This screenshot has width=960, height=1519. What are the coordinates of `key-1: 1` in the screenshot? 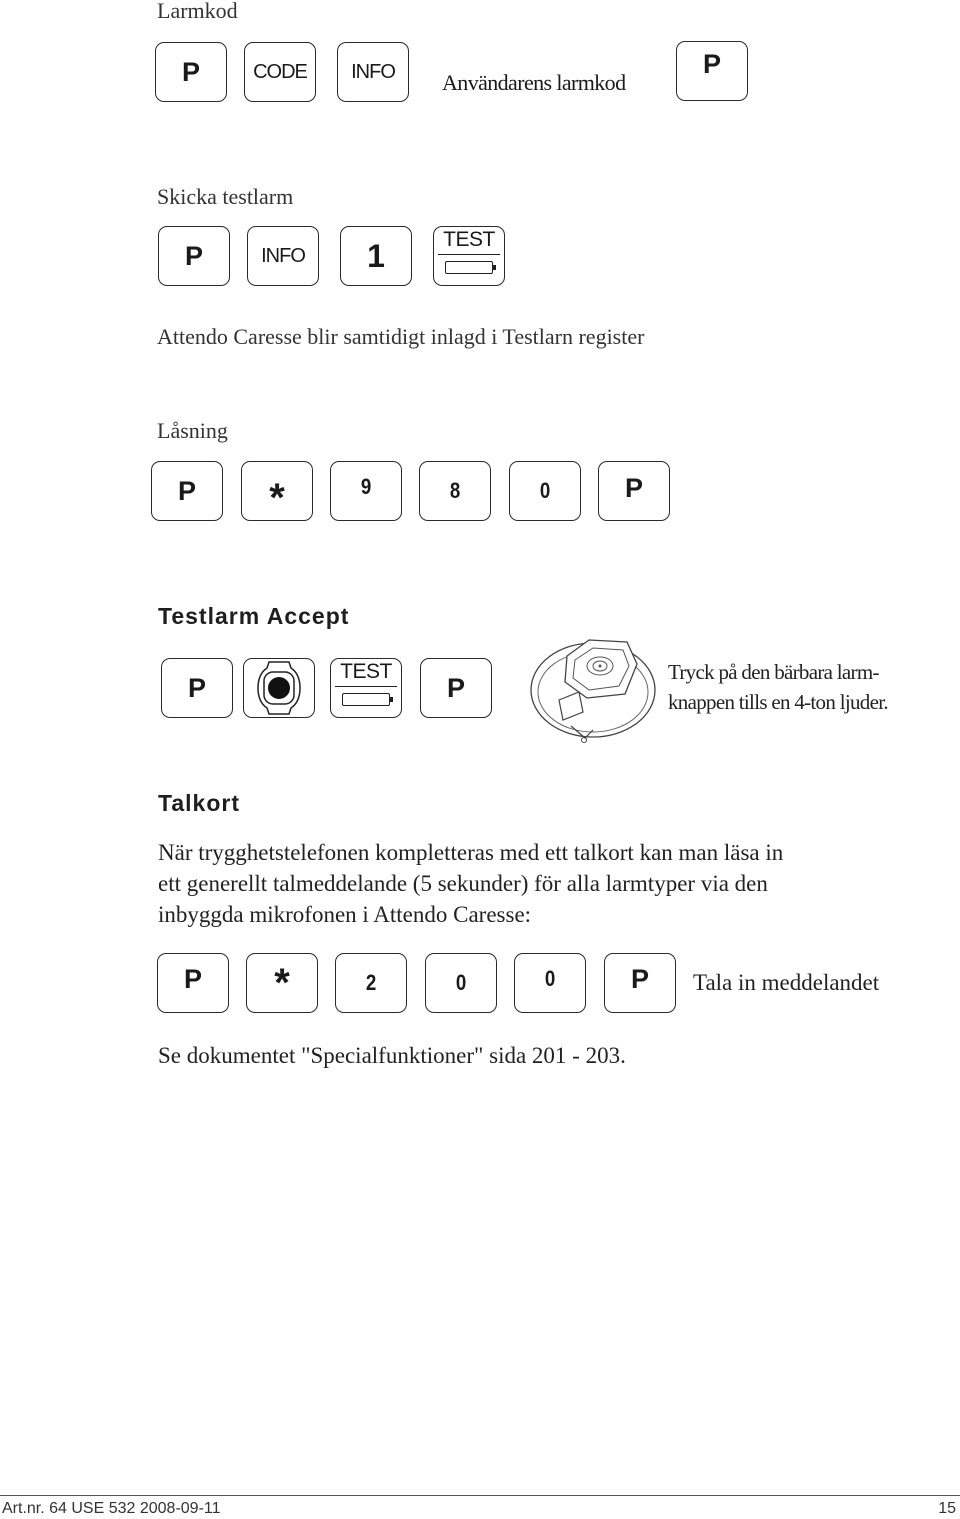 It's located at (376, 256).